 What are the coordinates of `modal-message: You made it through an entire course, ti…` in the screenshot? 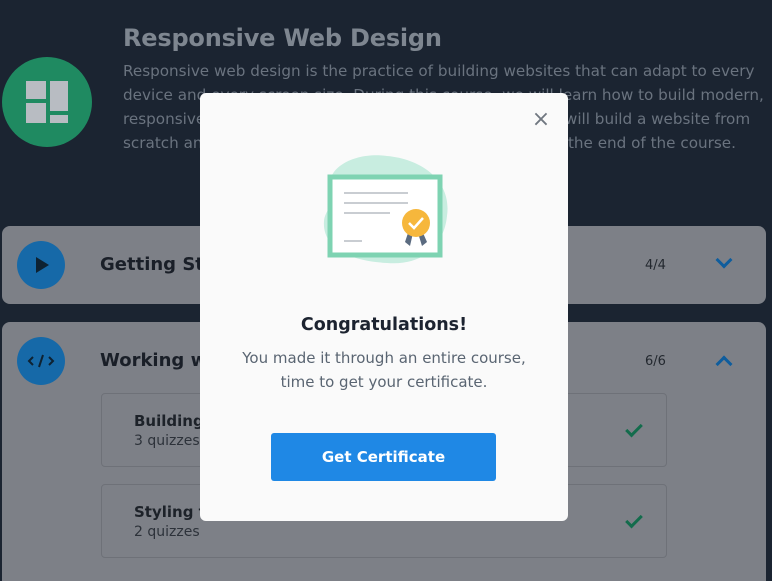 It's located at (384, 370).